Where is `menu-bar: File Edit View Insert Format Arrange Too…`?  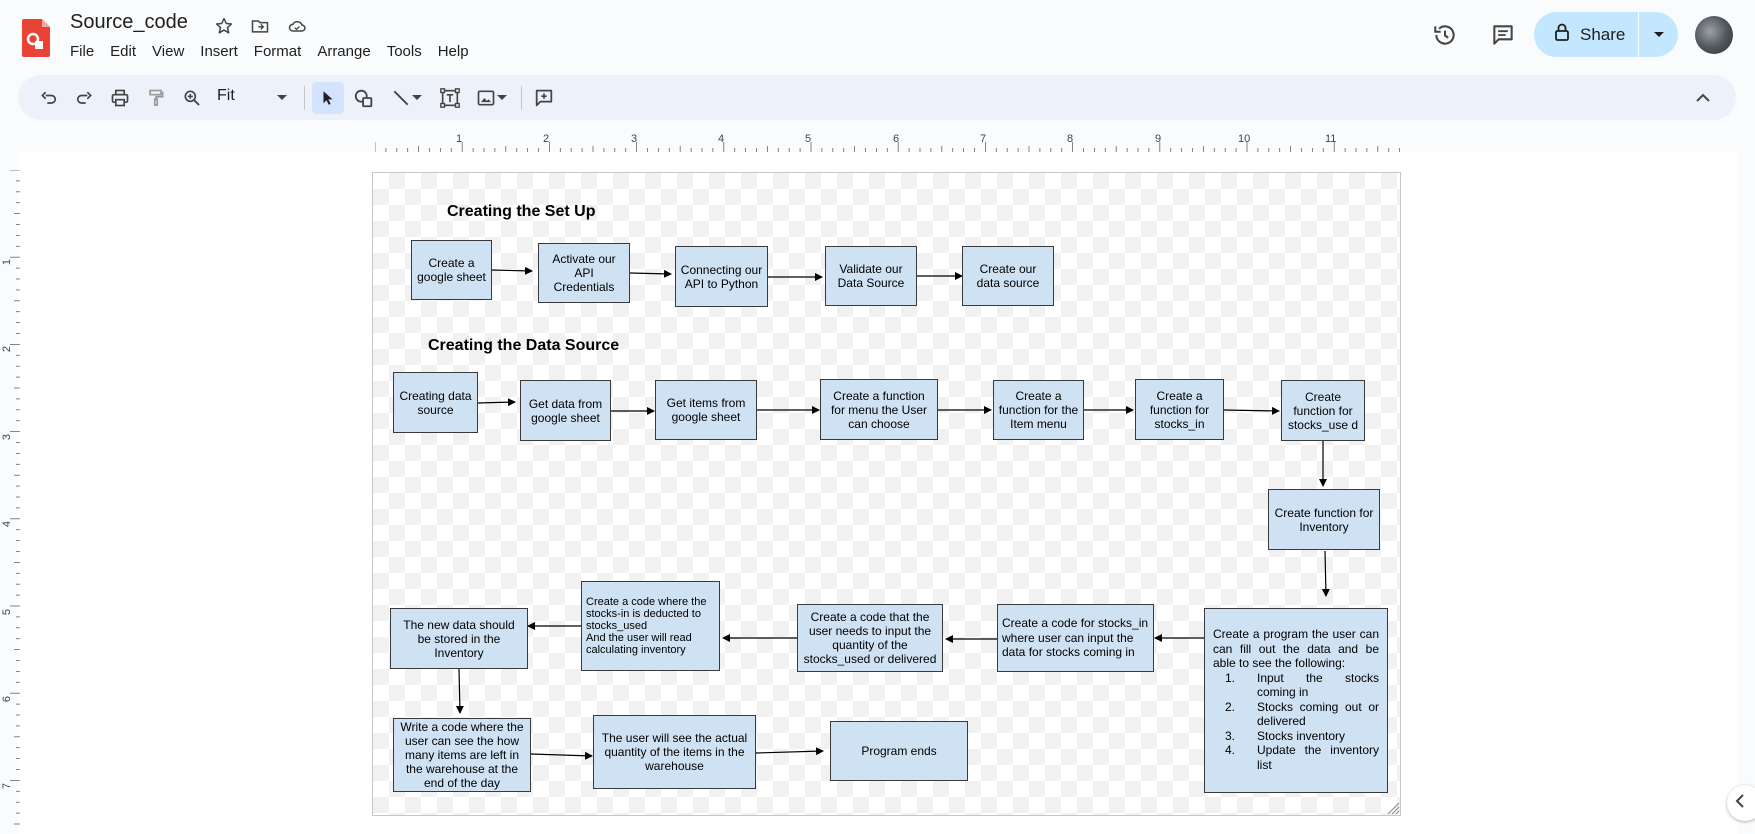
menu-bar: File Edit View Insert Format Arrange Too… is located at coordinates (269, 51).